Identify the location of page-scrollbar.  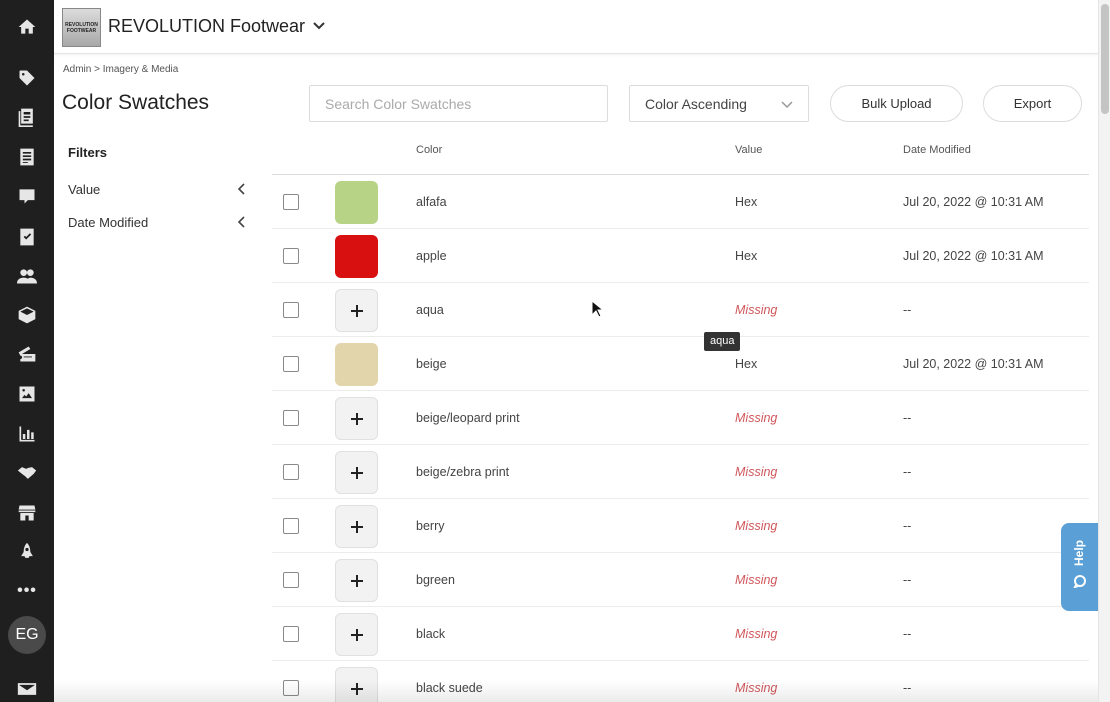
(1104, 351).